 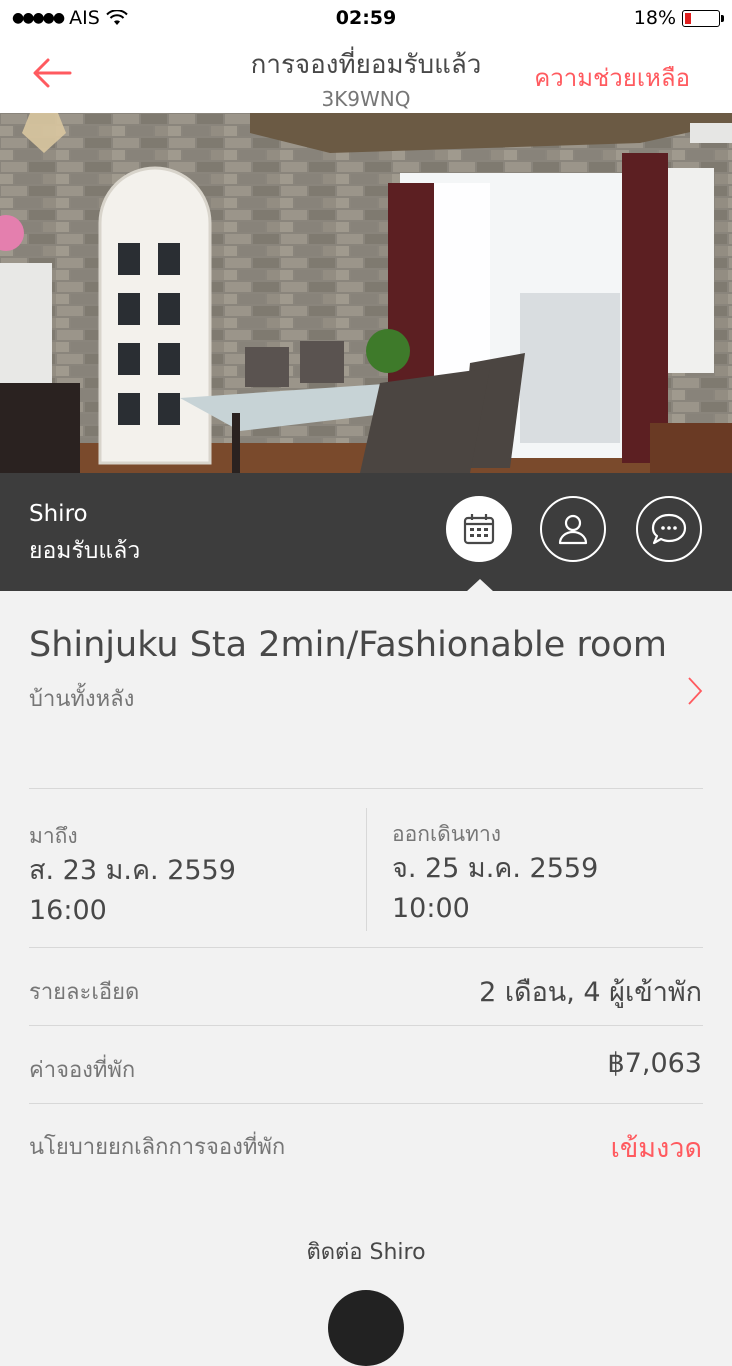 I want to click on message-tab, so click(x=669, y=529).